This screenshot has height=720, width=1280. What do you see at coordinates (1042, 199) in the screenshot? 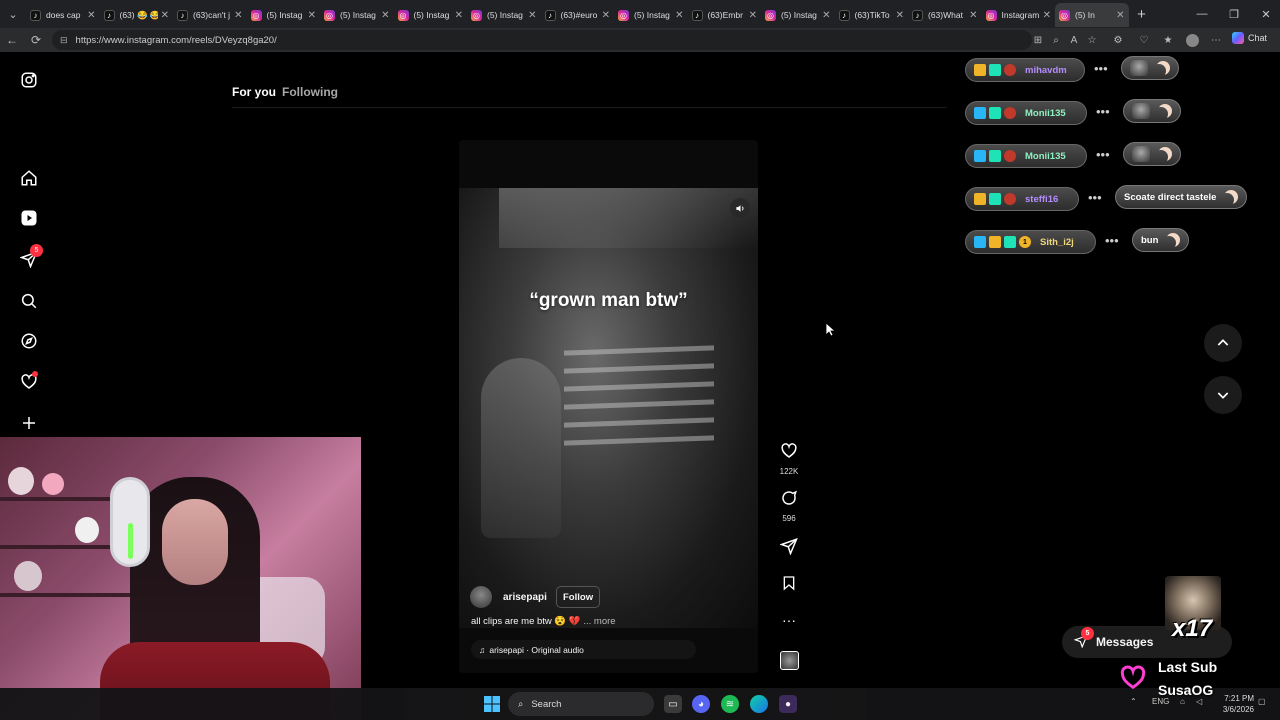
I see `chat-username: steffi16` at bounding box center [1042, 199].